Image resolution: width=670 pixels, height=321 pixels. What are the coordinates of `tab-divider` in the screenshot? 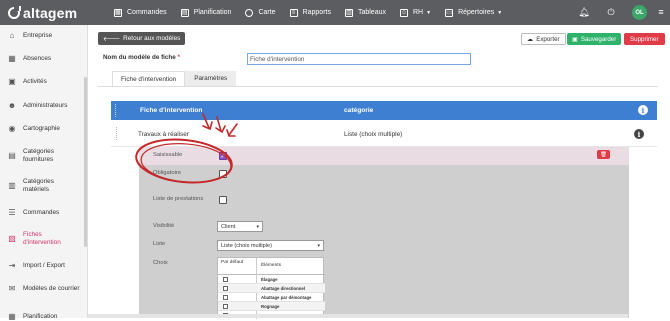 It's located at (378, 86).